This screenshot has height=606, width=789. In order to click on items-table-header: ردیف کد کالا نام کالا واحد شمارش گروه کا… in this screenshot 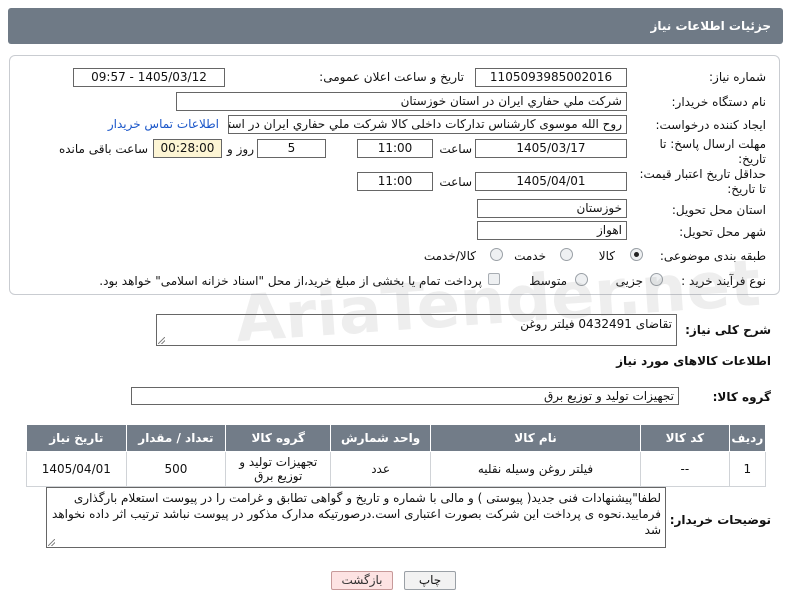, I will do `click(396, 438)`.